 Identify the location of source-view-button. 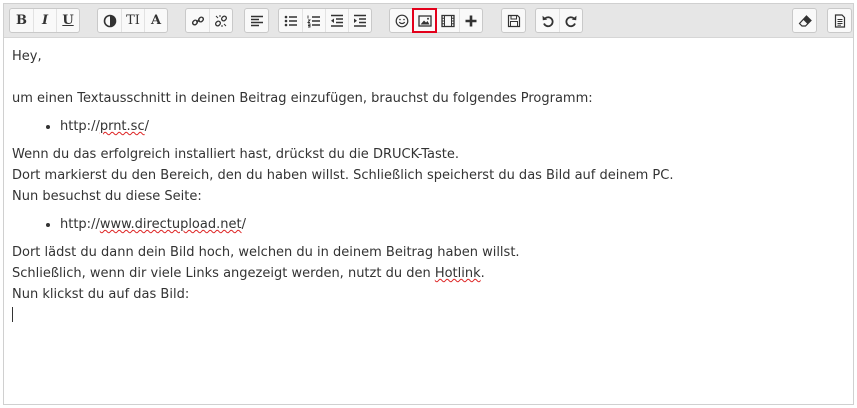
(839, 20).